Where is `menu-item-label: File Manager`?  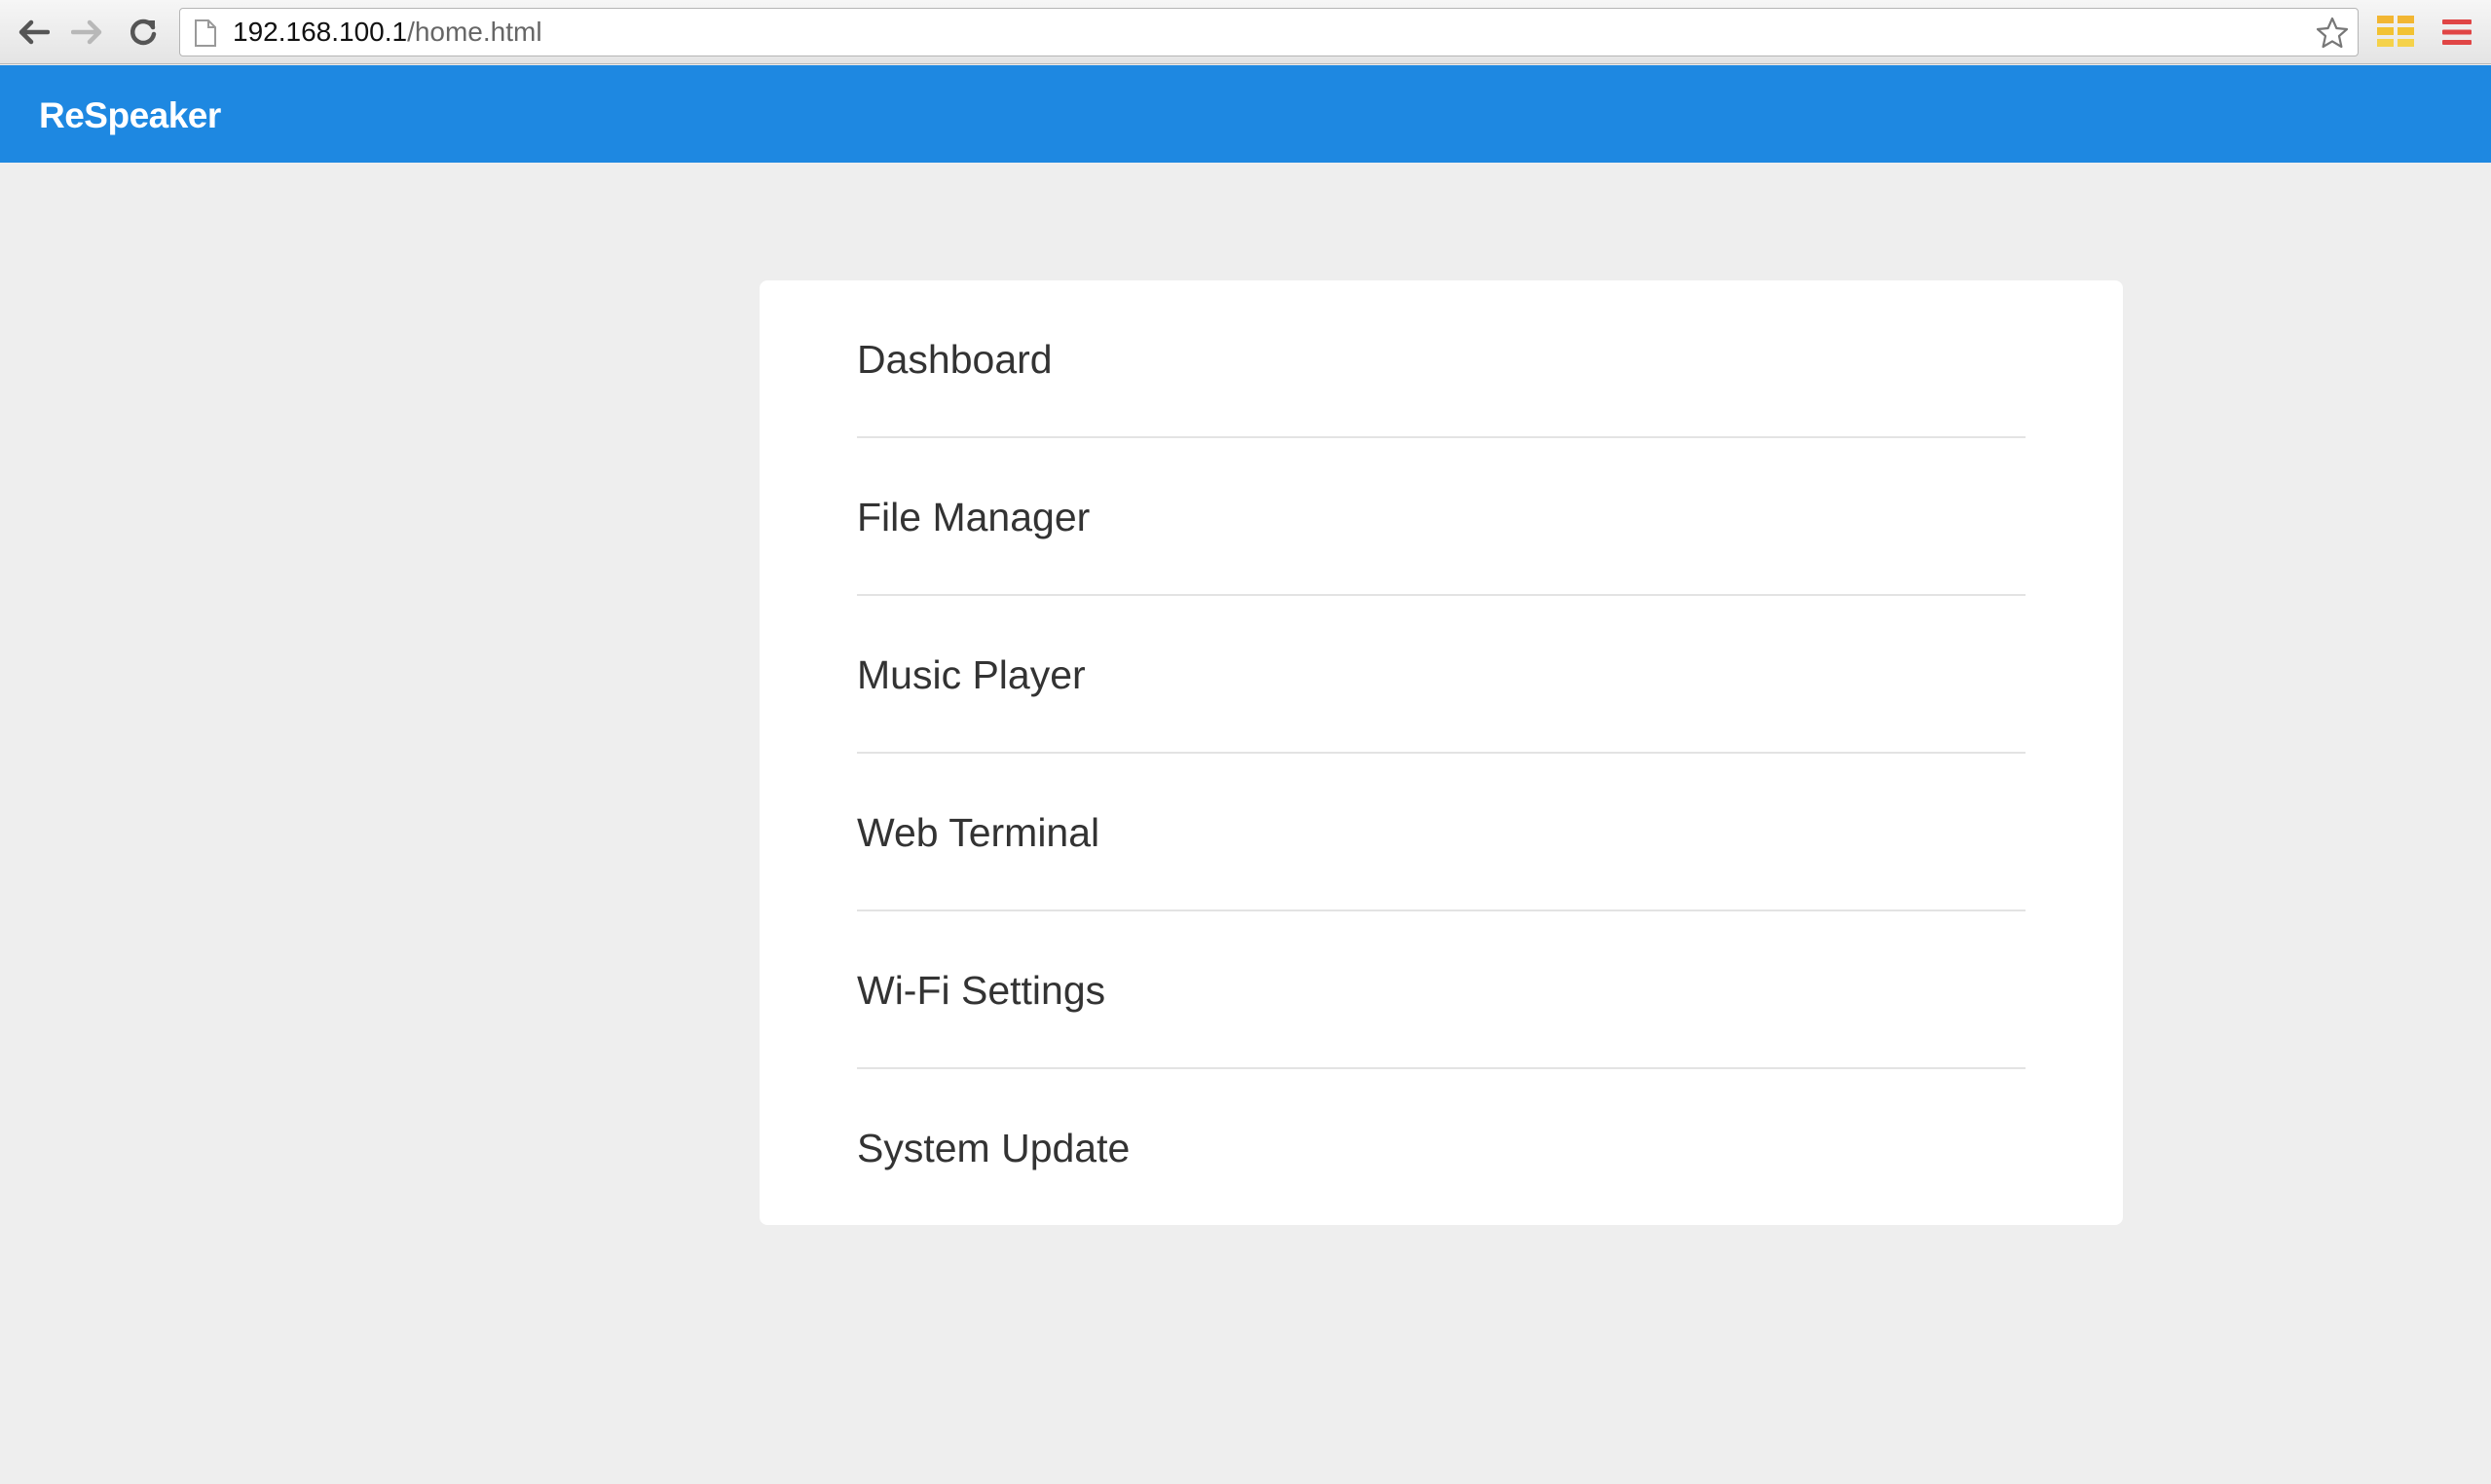
menu-item-label: File Manager is located at coordinates (1441, 517).